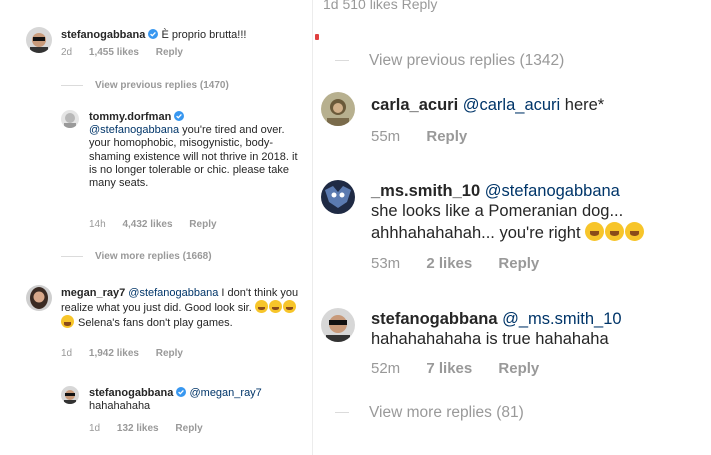 The height and width of the screenshot is (455, 711). Describe the element at coordinates (386, 136) in the screenshot. I see `comment-time: 55m` at that location.